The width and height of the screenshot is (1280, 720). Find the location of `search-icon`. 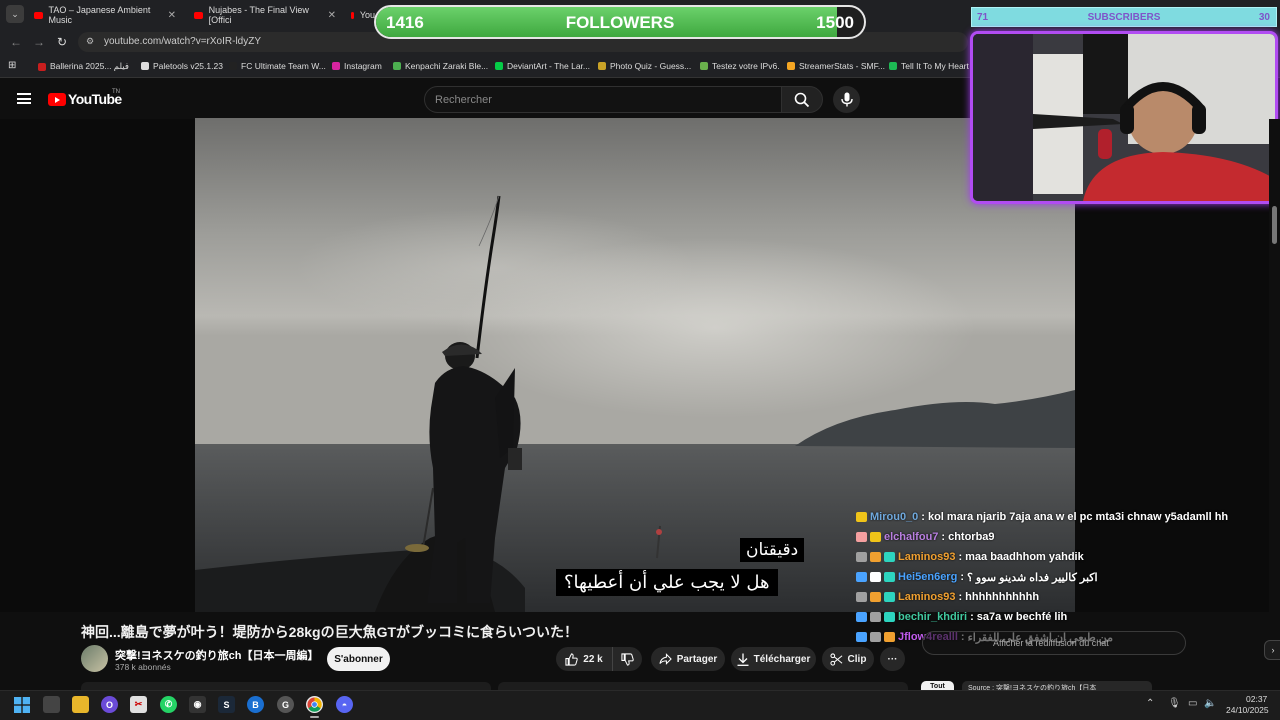

search-icon is located at coordinates (802, 99).